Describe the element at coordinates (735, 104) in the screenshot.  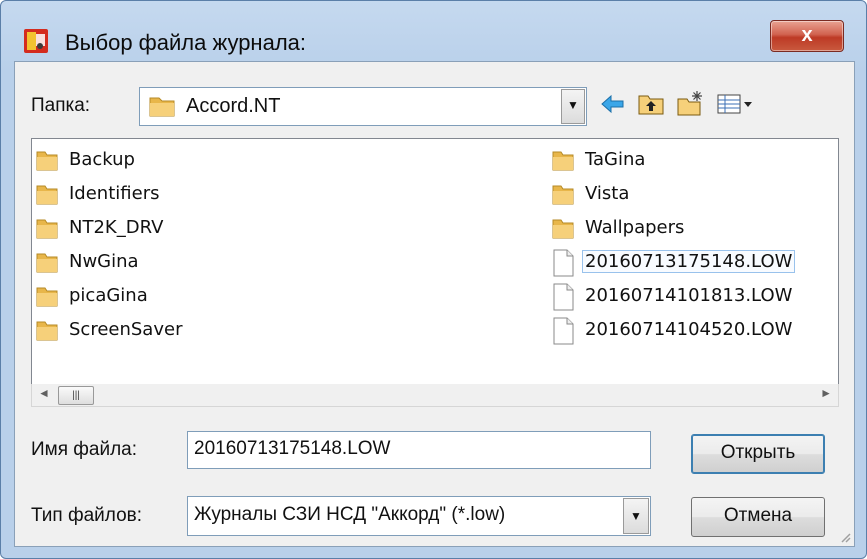
I see `view-menu-icon` at that location.